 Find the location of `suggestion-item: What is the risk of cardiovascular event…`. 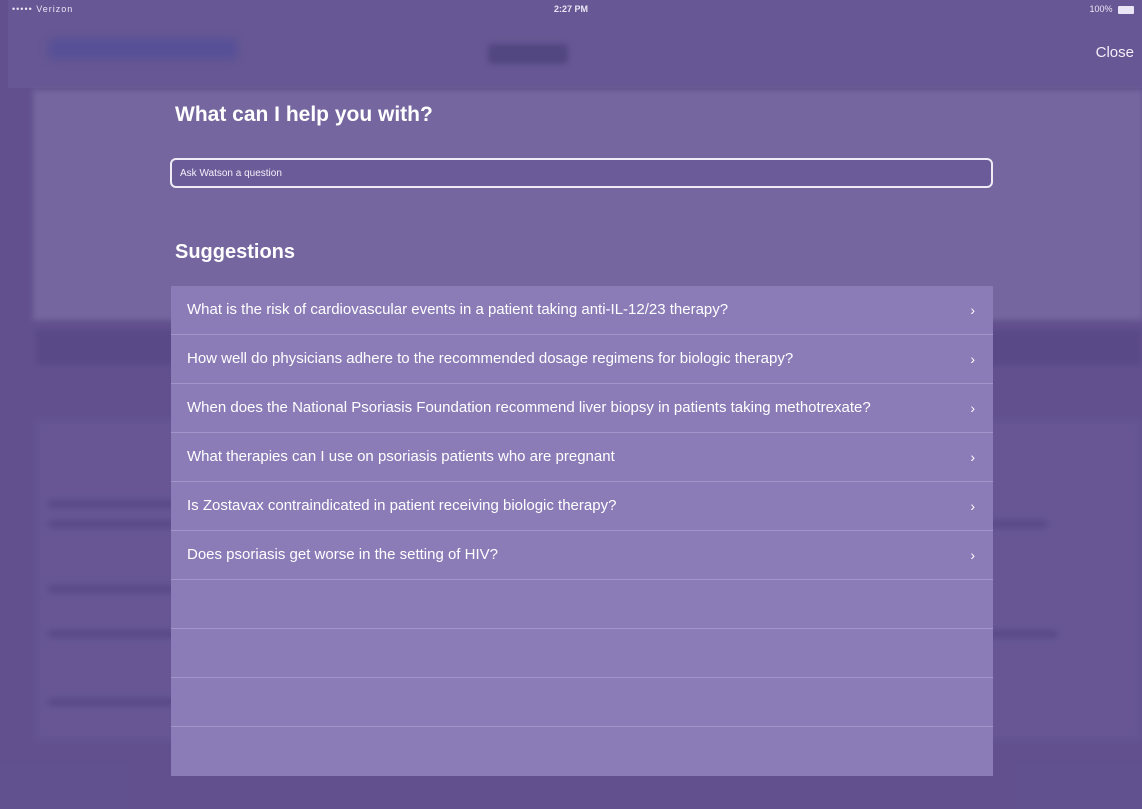

suggestion-item: What is the risk of cardiovascular event… is located at coordinates (582, 310).